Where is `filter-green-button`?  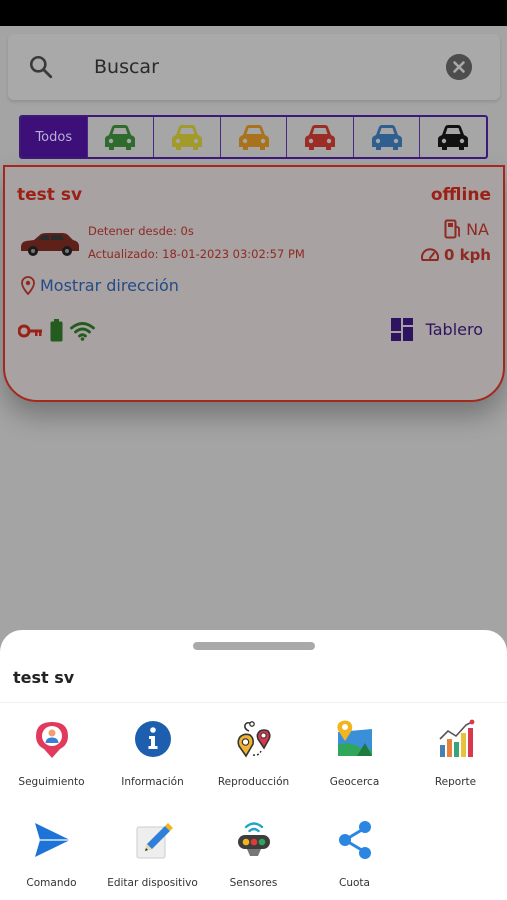
filter-green-button is located at coordinates (120, 137).